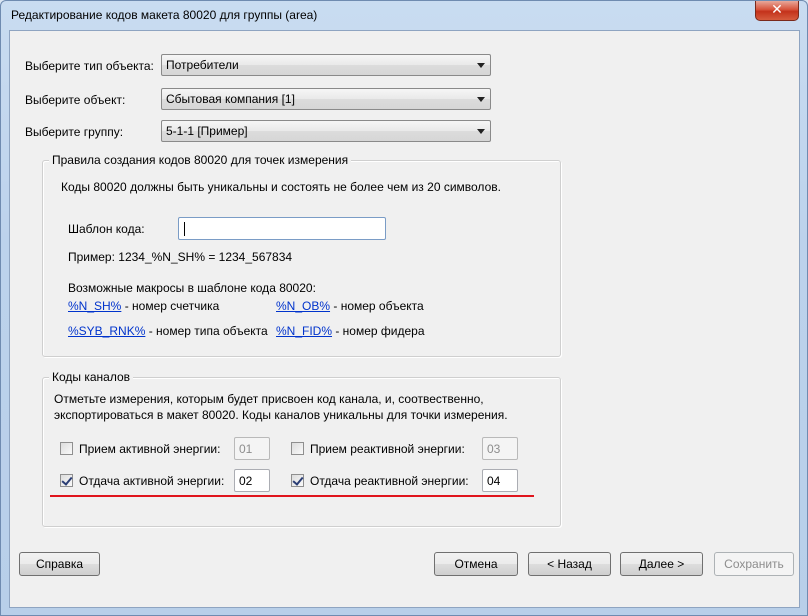  What do you see at coordinates (91, 377) in the screenshot?
I see `channels-legend: Коды каналов` at bounding box center [91, 377].